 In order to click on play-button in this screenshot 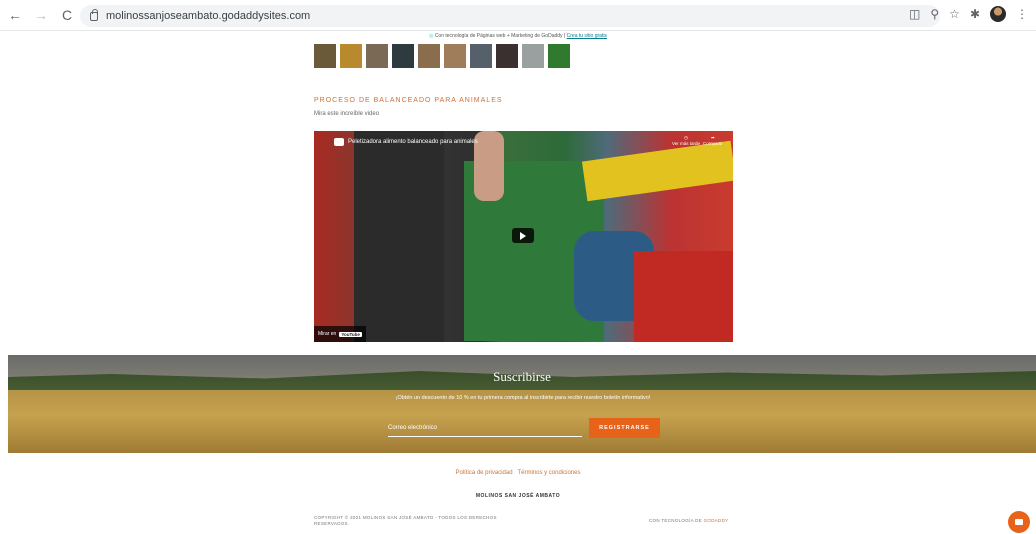, I will do `click(523, 235)`.